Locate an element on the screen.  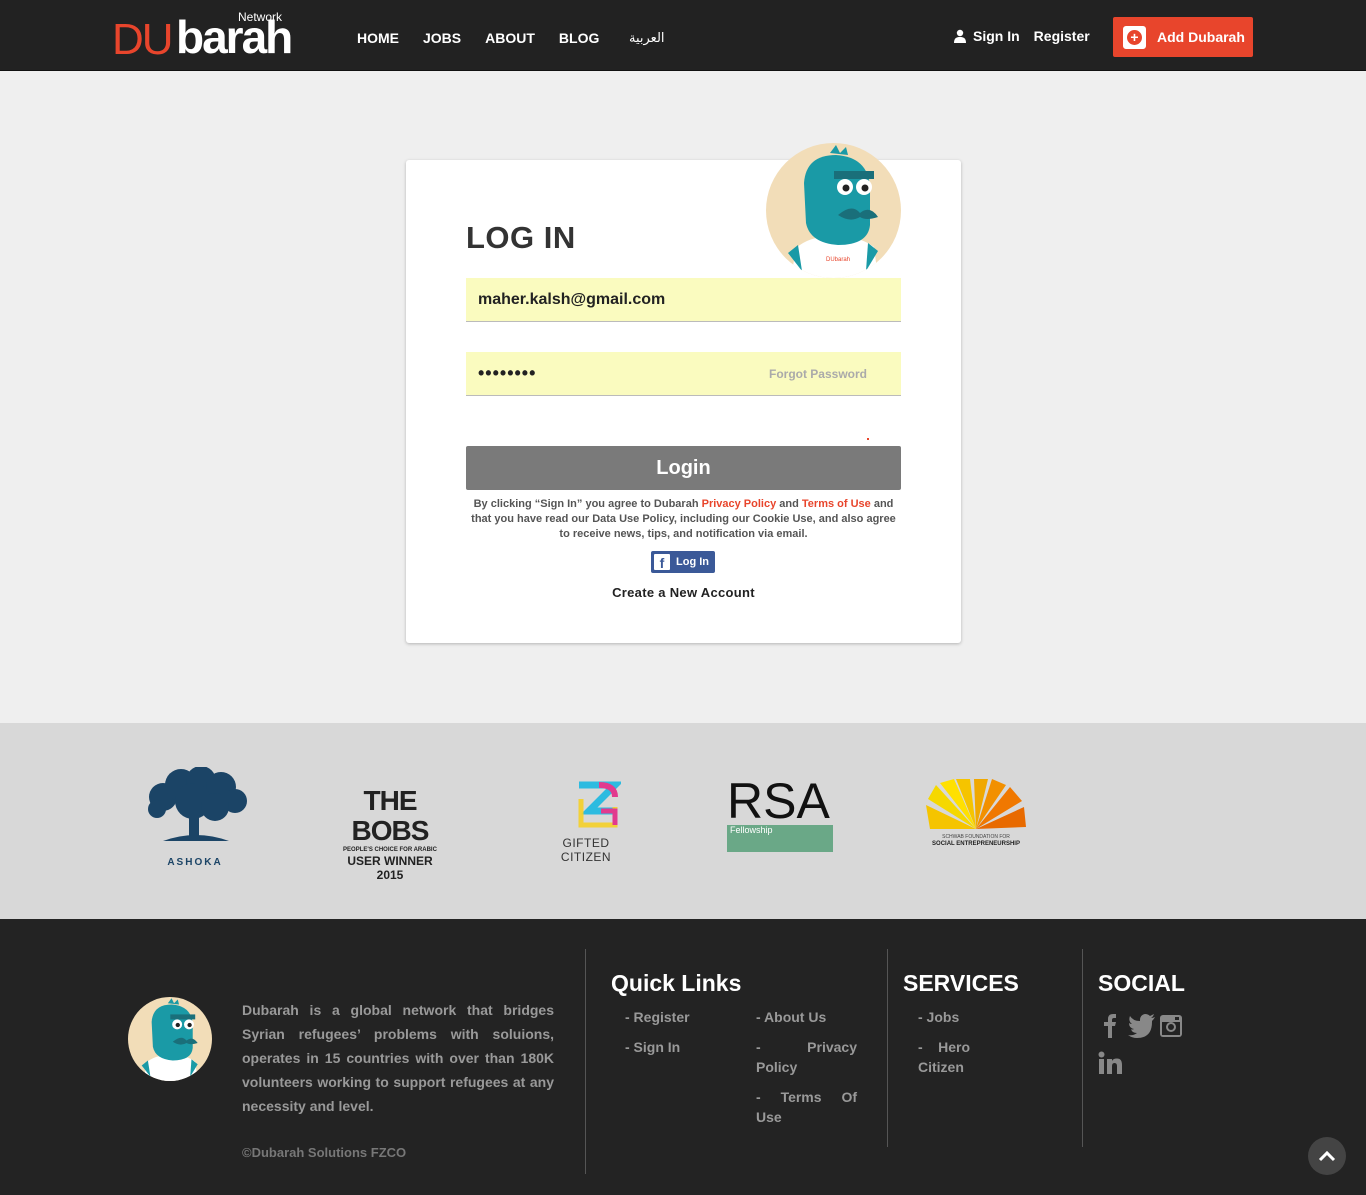
footer-mascot-avatar is located at coordinates (170, 1039).